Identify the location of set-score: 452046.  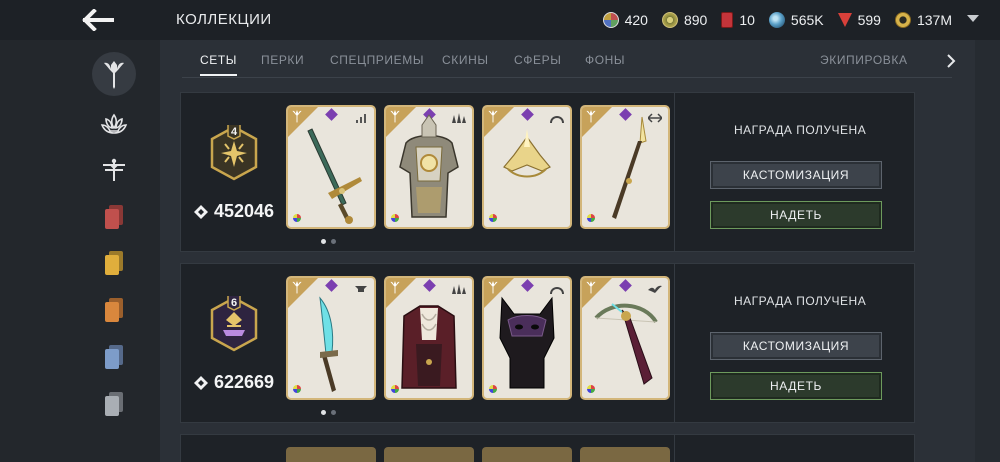
(233, 211).